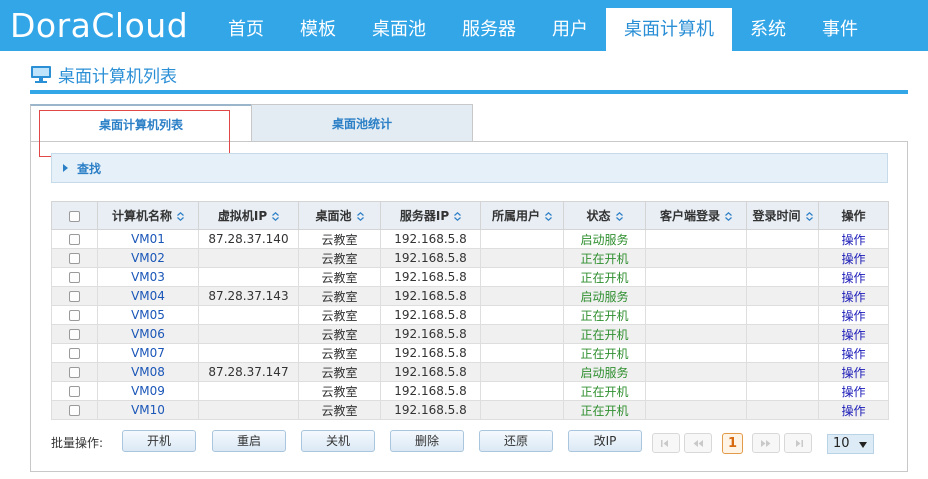  What do you see at coordinates (430, 258) in the screenshot?
I see `cell-server-ip: 192.168.5.8` at bounding box center [430, 258].